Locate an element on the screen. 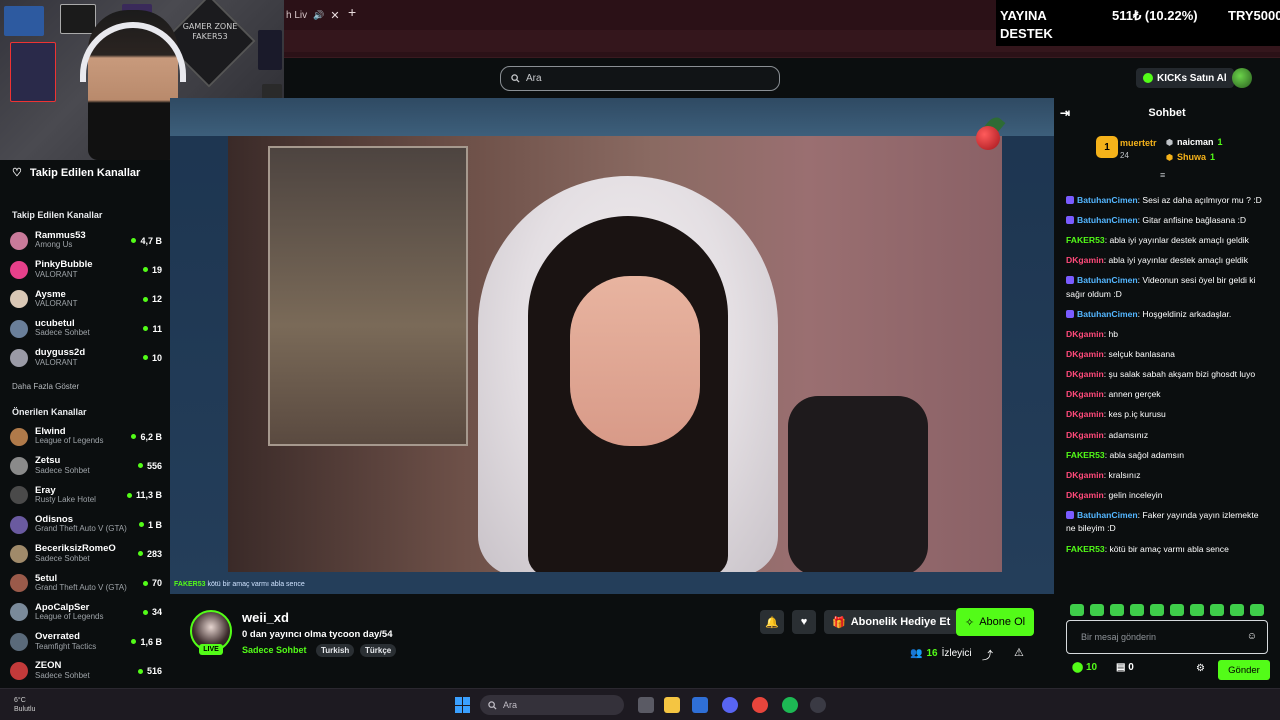  channel-name: weii_xd is located at coordinates (265, 617).